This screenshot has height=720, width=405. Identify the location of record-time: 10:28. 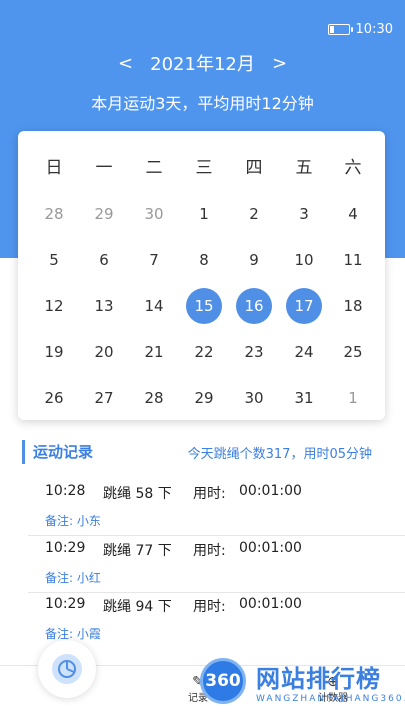
(65, 491).